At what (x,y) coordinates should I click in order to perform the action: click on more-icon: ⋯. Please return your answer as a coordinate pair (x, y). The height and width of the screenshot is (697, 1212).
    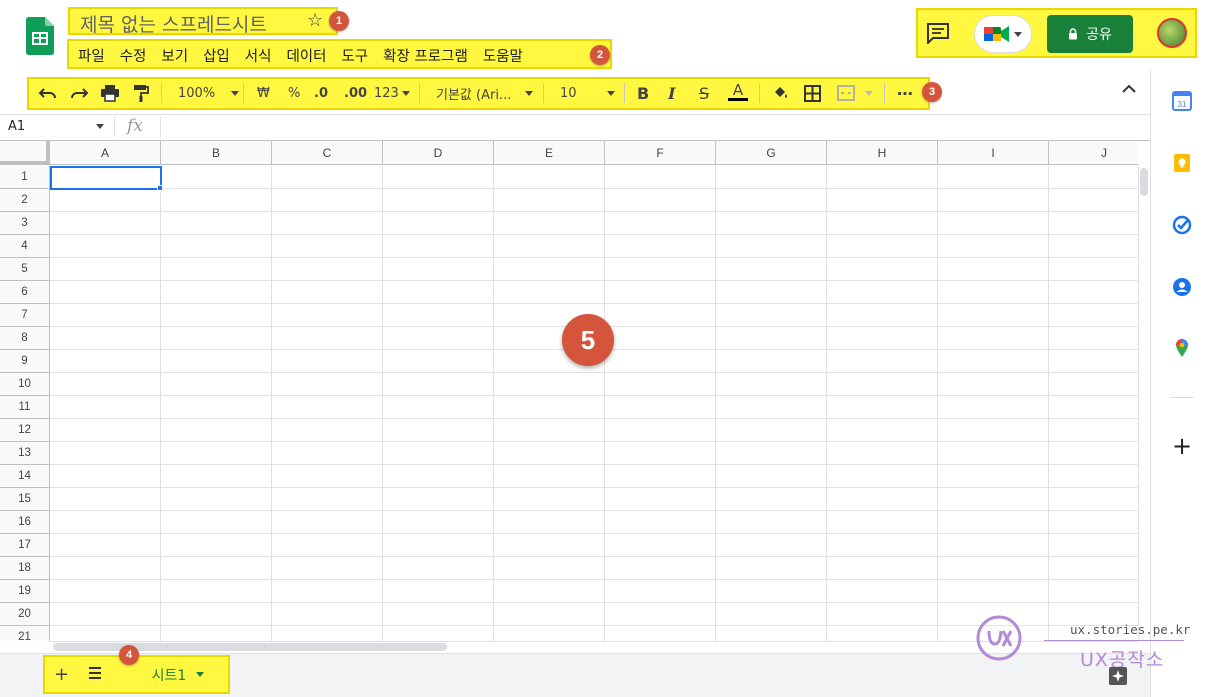
    Looking at the image, I should click on (905, 93).